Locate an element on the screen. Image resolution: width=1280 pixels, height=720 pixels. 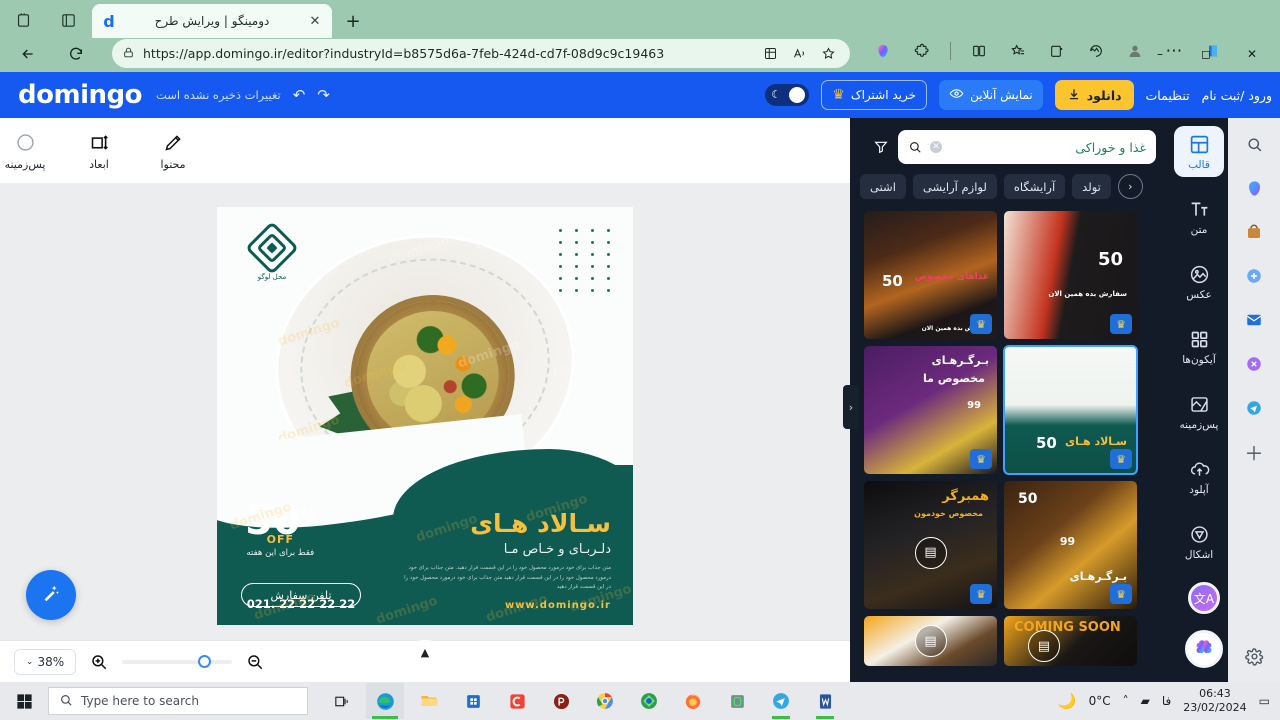
games-icon is located at coordinates (1254, 276).